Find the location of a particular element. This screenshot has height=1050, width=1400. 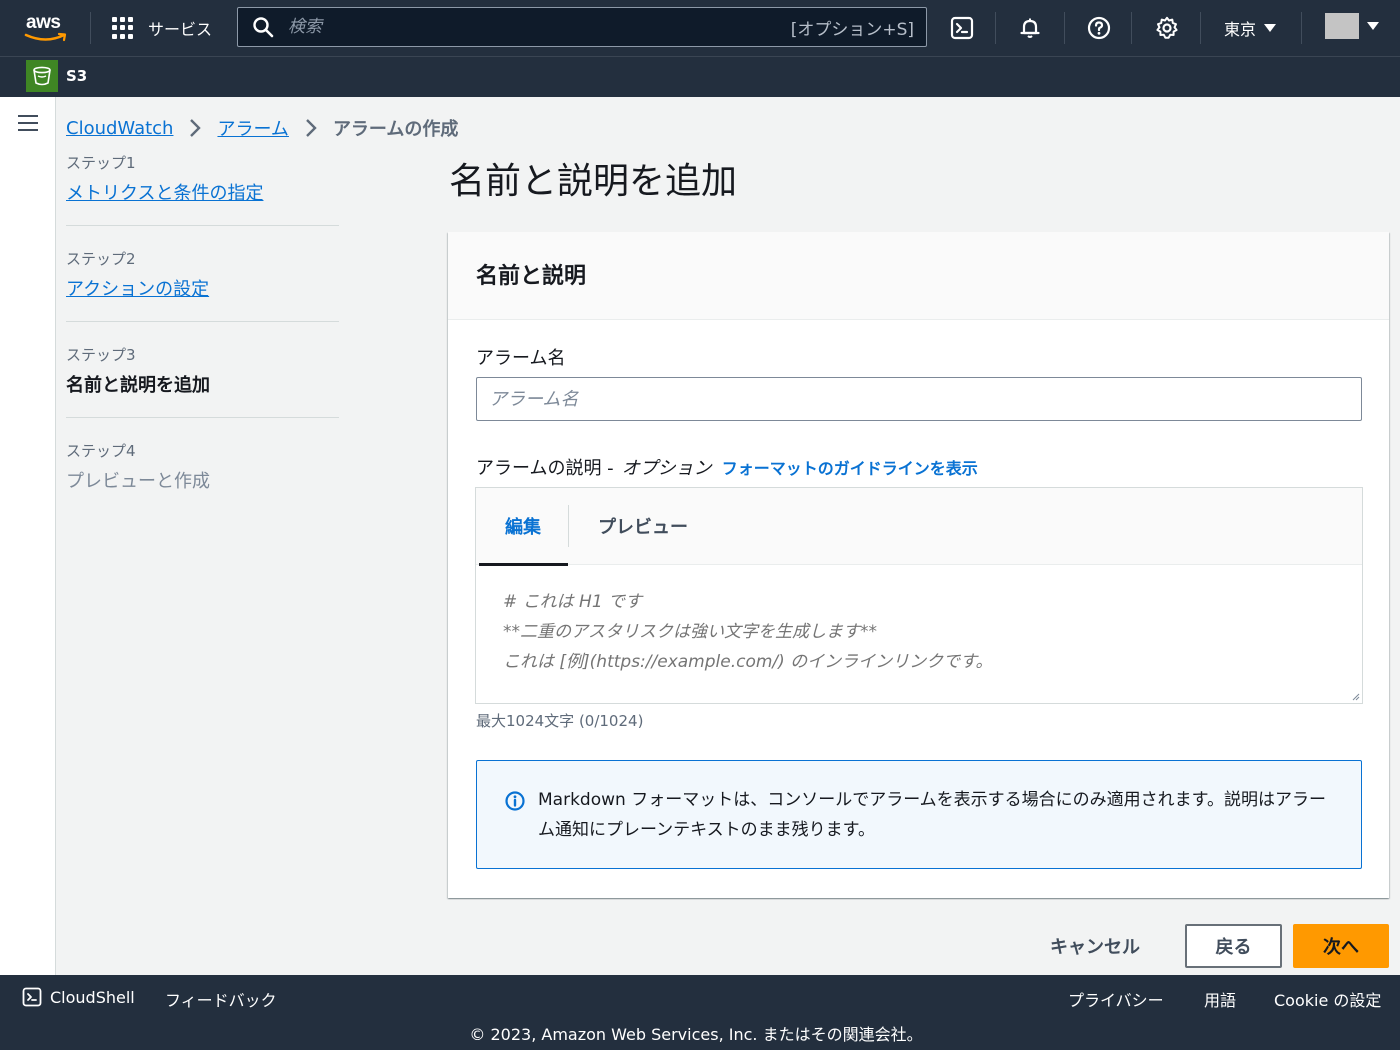

alarm-description-textarea is located at coordinates (919, 634).